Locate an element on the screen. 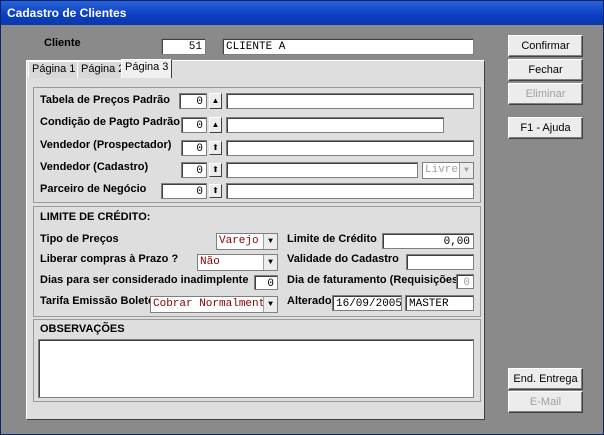  tab-pagina-3: Página 3 is located at coordinates (147, 68).